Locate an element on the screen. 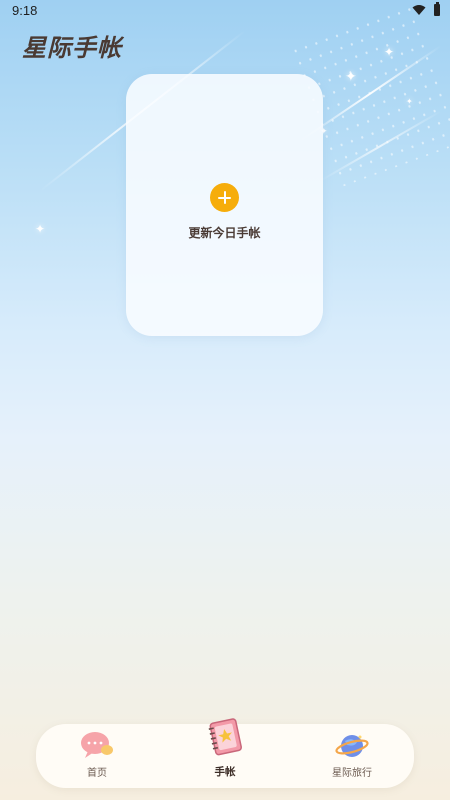  nav-item-home: 首页 is located at coordinates (97, 756).